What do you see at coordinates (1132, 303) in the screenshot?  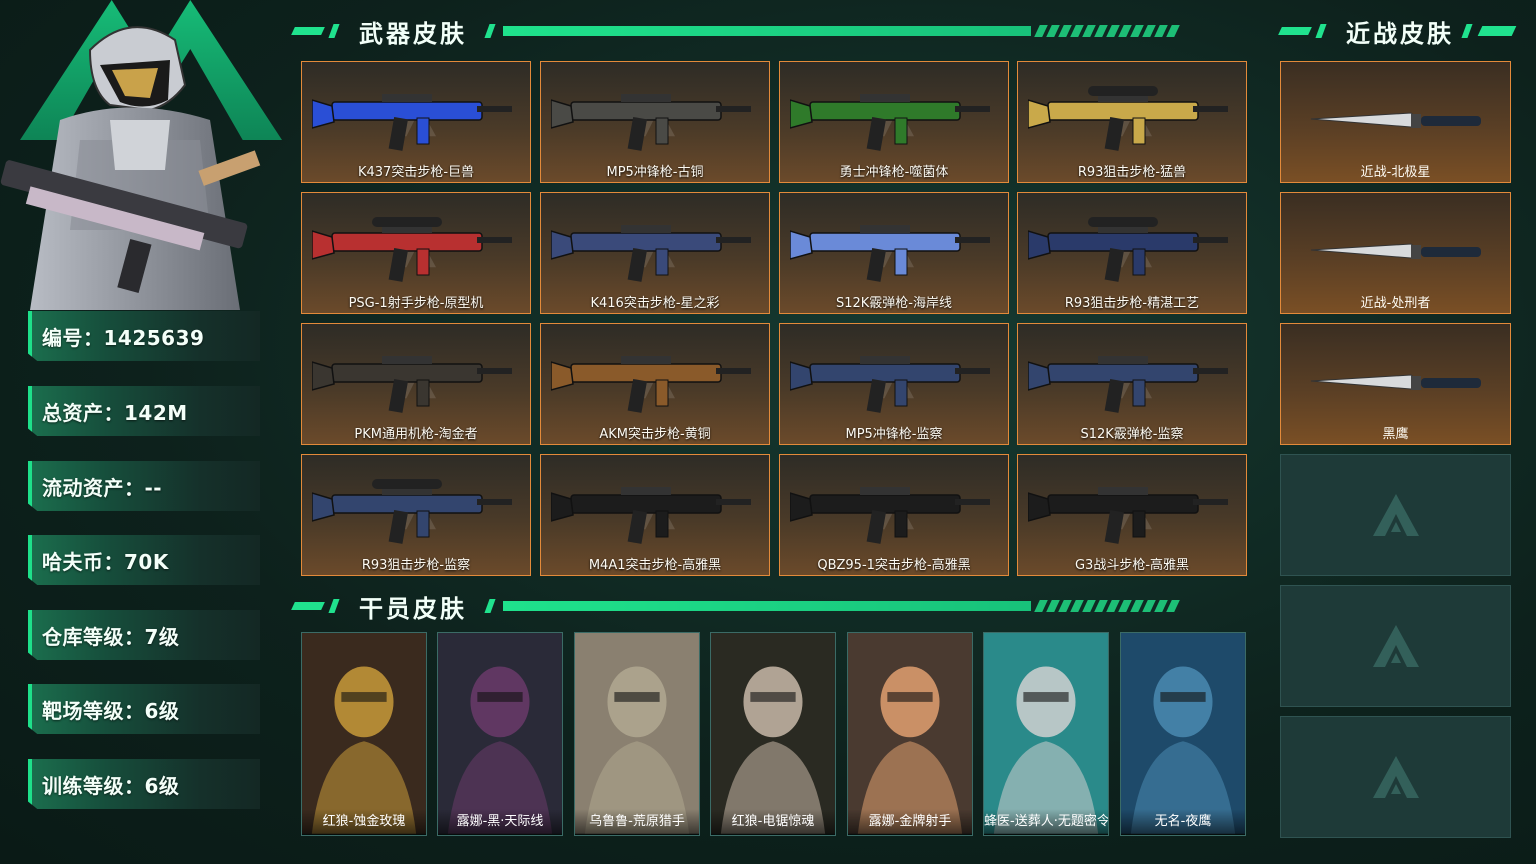 I see `weapon-skin-name: R93狙击步枪-精湛工艺` at bounding box center [1132, 303].